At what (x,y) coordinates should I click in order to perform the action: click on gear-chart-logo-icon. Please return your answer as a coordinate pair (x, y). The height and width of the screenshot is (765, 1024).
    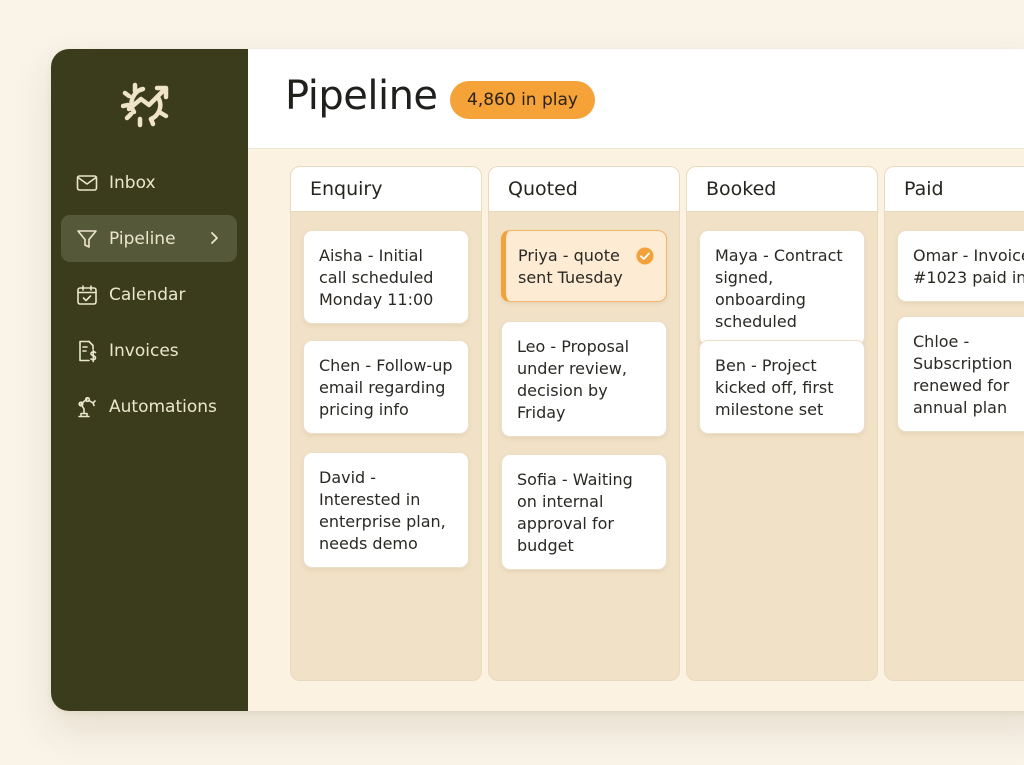
    Looking at the image, I should click on (148, 104).